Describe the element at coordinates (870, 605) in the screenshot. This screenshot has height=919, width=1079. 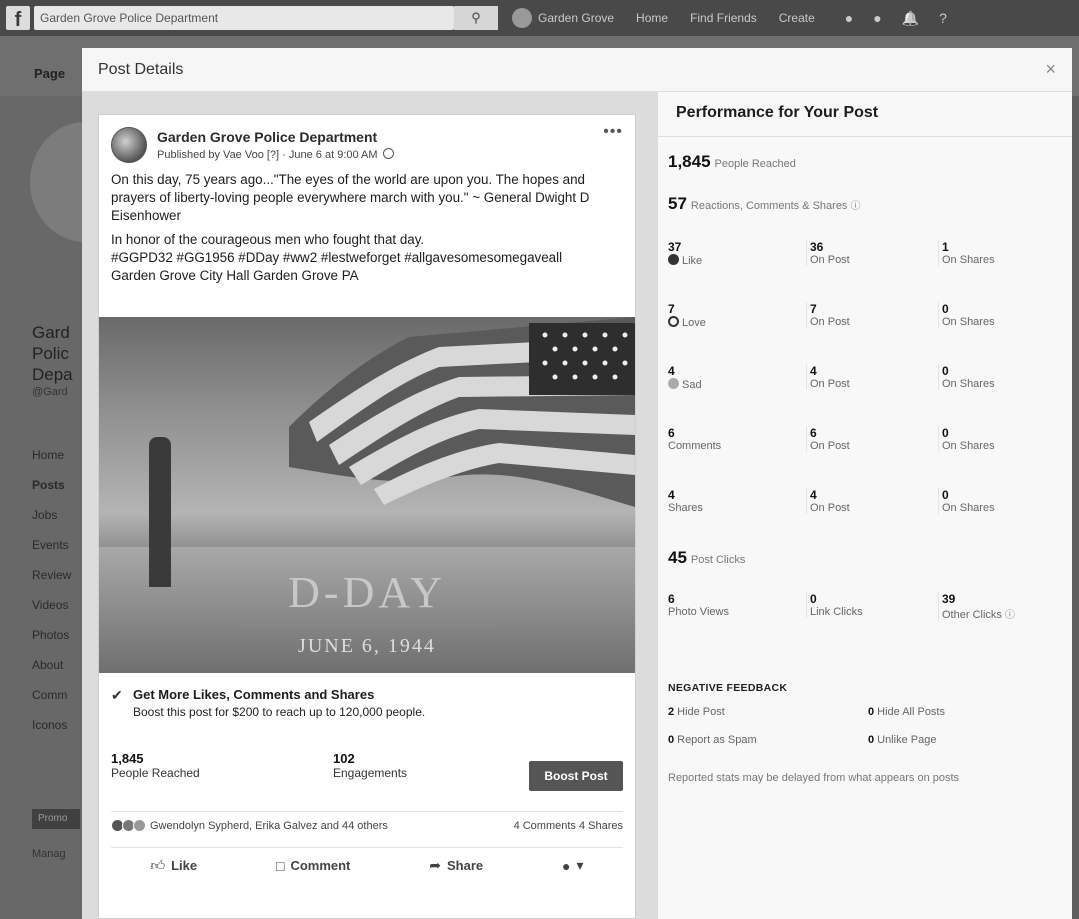
I see `link-clicks-cell: 0 Link Clicks` at that location.